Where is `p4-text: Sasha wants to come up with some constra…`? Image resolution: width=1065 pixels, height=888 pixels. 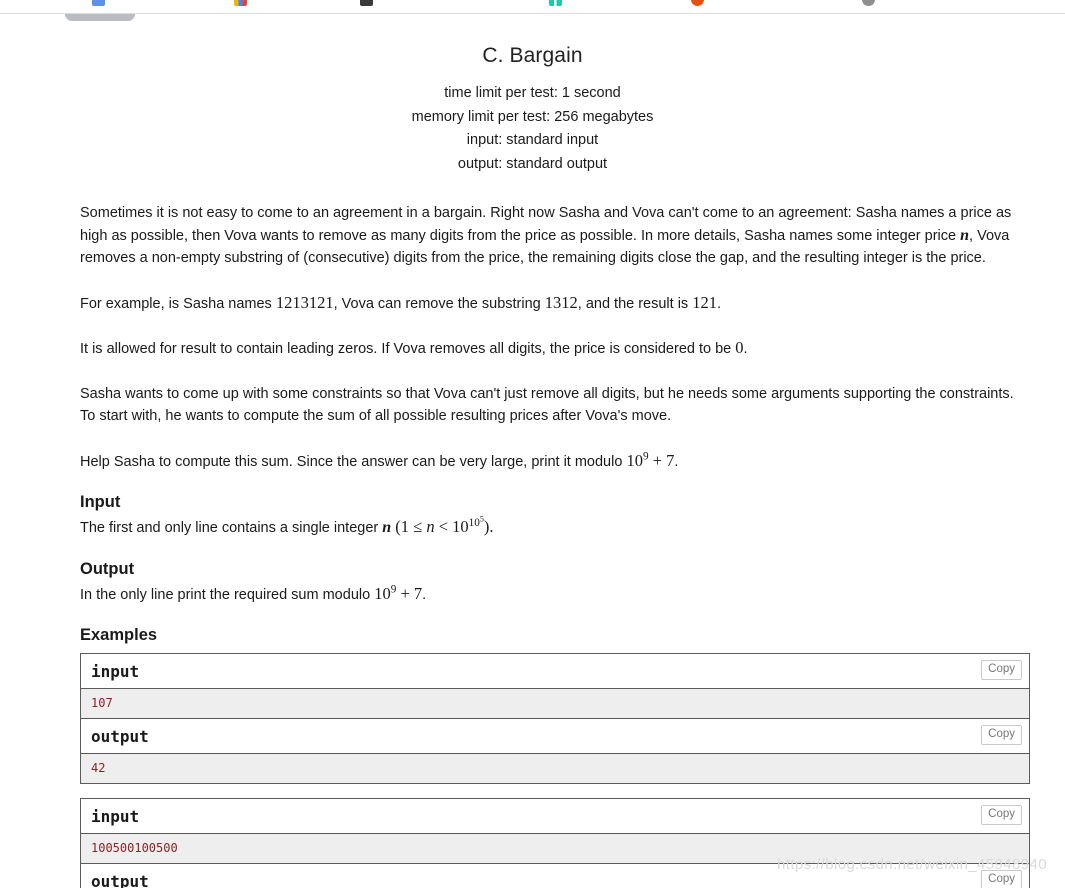
p4-text: Sasha wants to come up with some constra… is located at coordinates (547, 405).